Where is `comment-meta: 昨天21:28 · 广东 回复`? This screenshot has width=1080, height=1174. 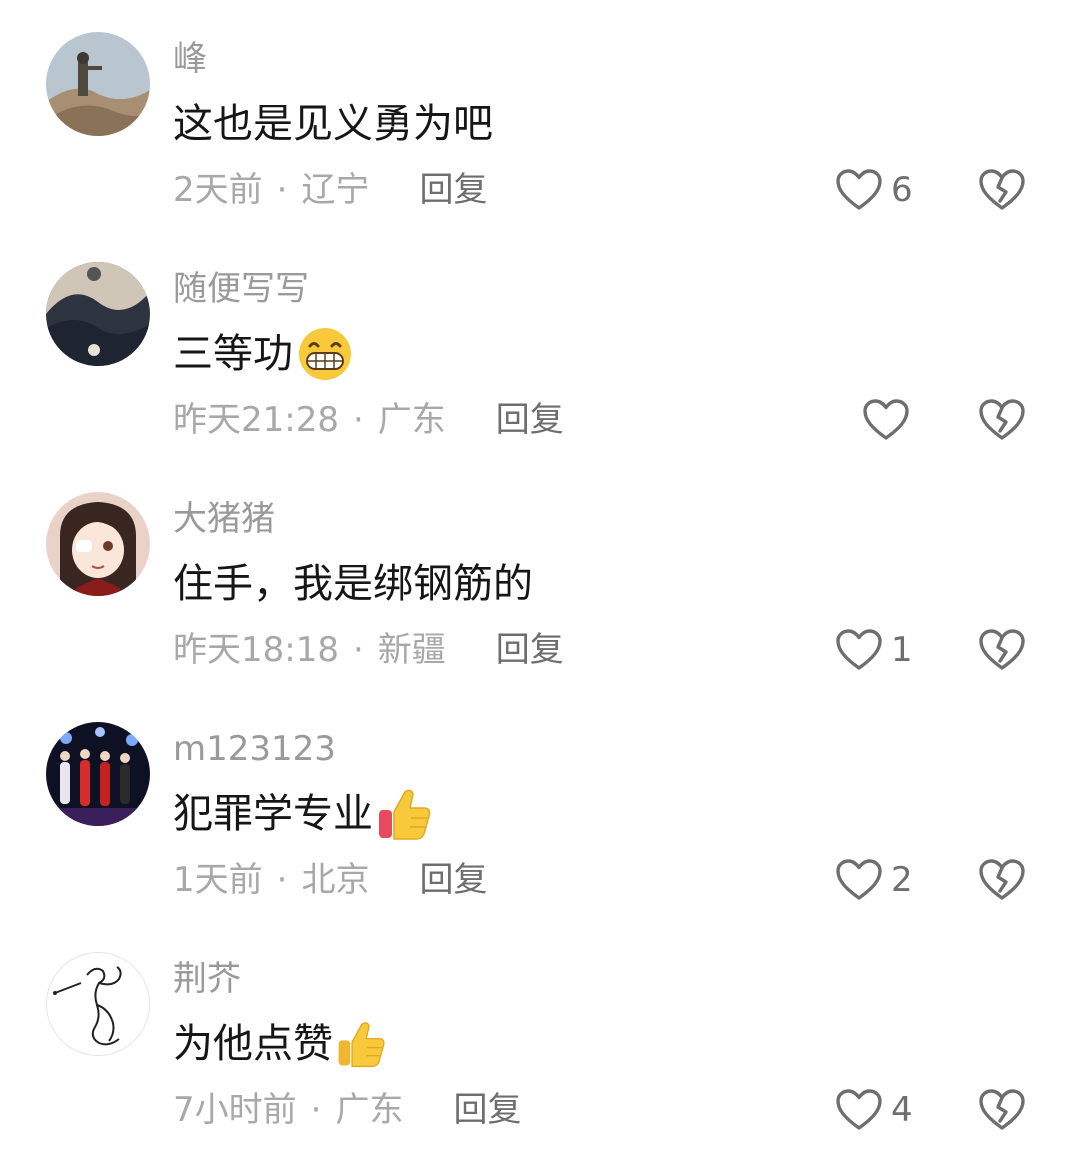 comment-meta: 昨天21:28 · 广东 回复 is located at coordinates (368, 420).